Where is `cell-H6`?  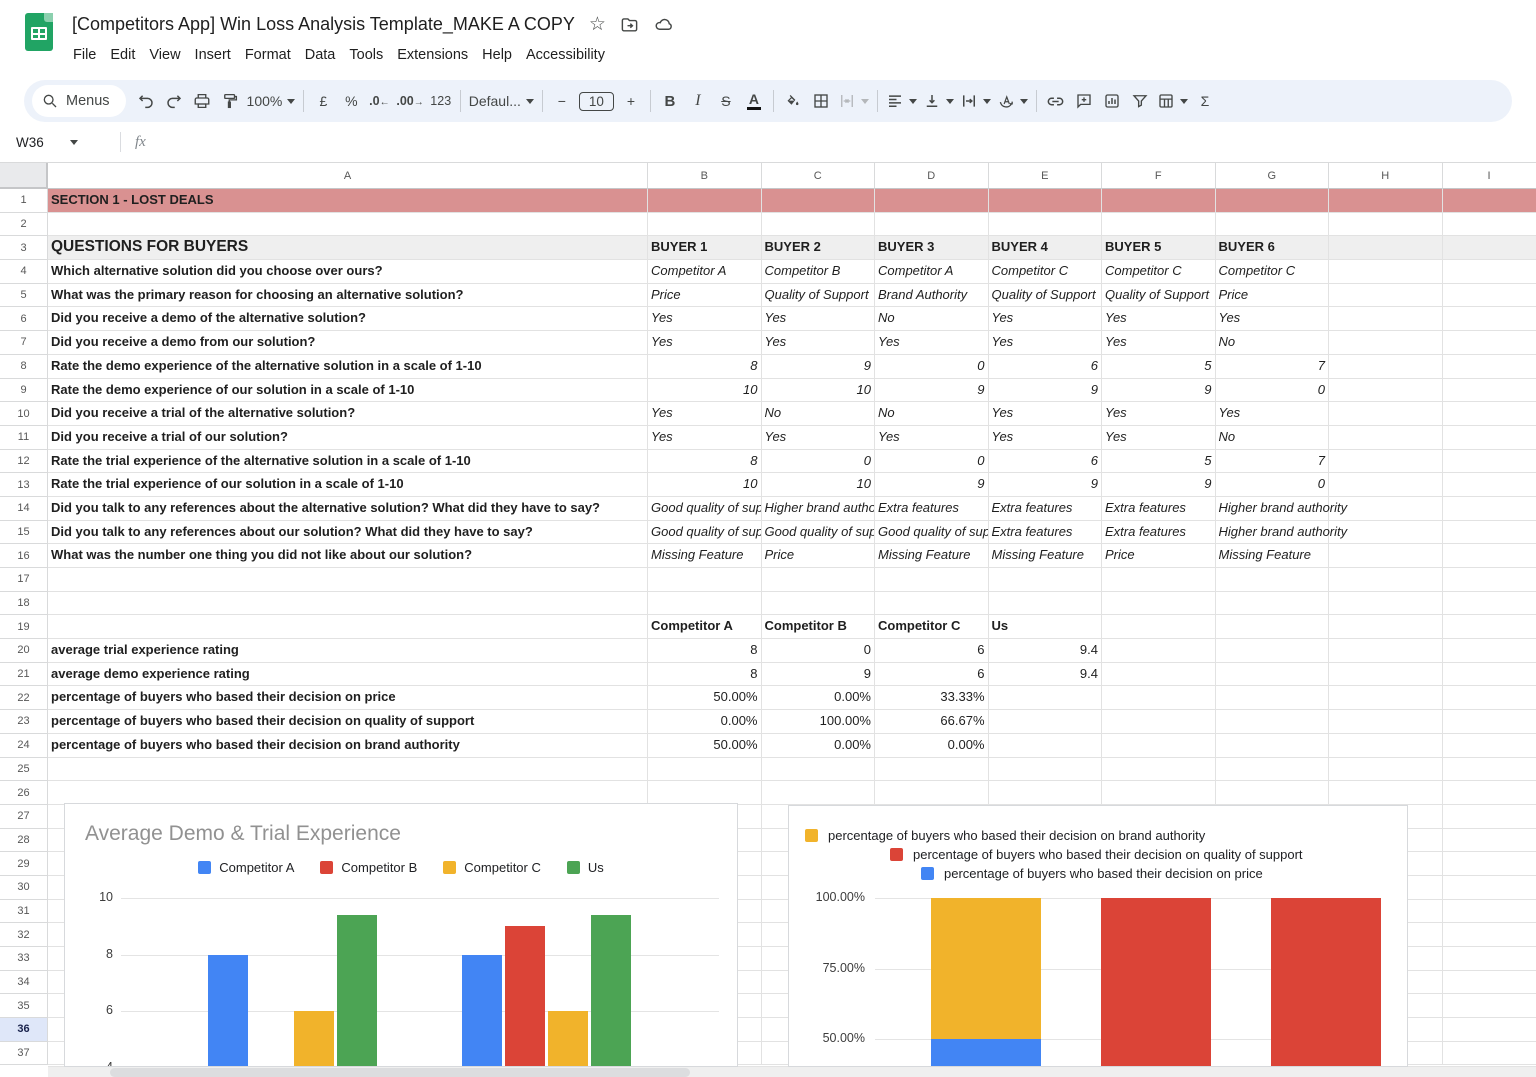
cell-H6 is located at coordinates (1386, 319).